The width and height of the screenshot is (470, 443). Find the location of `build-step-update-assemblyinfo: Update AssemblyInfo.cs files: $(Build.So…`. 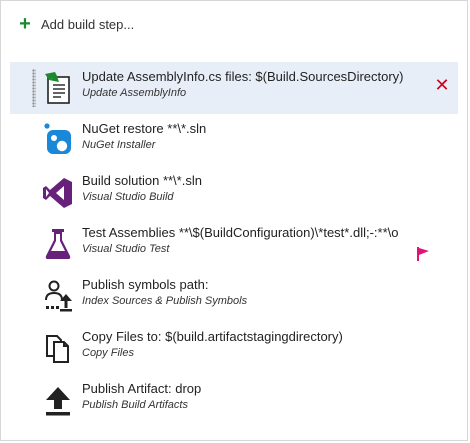

build-step-update-assemblyinfo: Update AssemblyInfo.cs files: $(Build.So… is located at coordinates (234, 88).